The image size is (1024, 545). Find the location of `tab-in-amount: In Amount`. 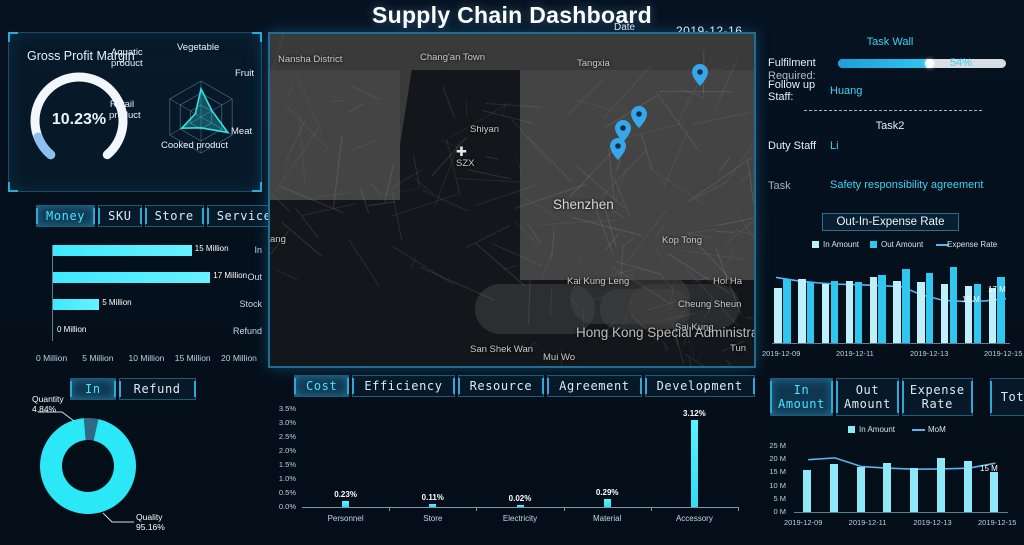

tab-in-amount: In Amount is located at coordinates (801, 397).